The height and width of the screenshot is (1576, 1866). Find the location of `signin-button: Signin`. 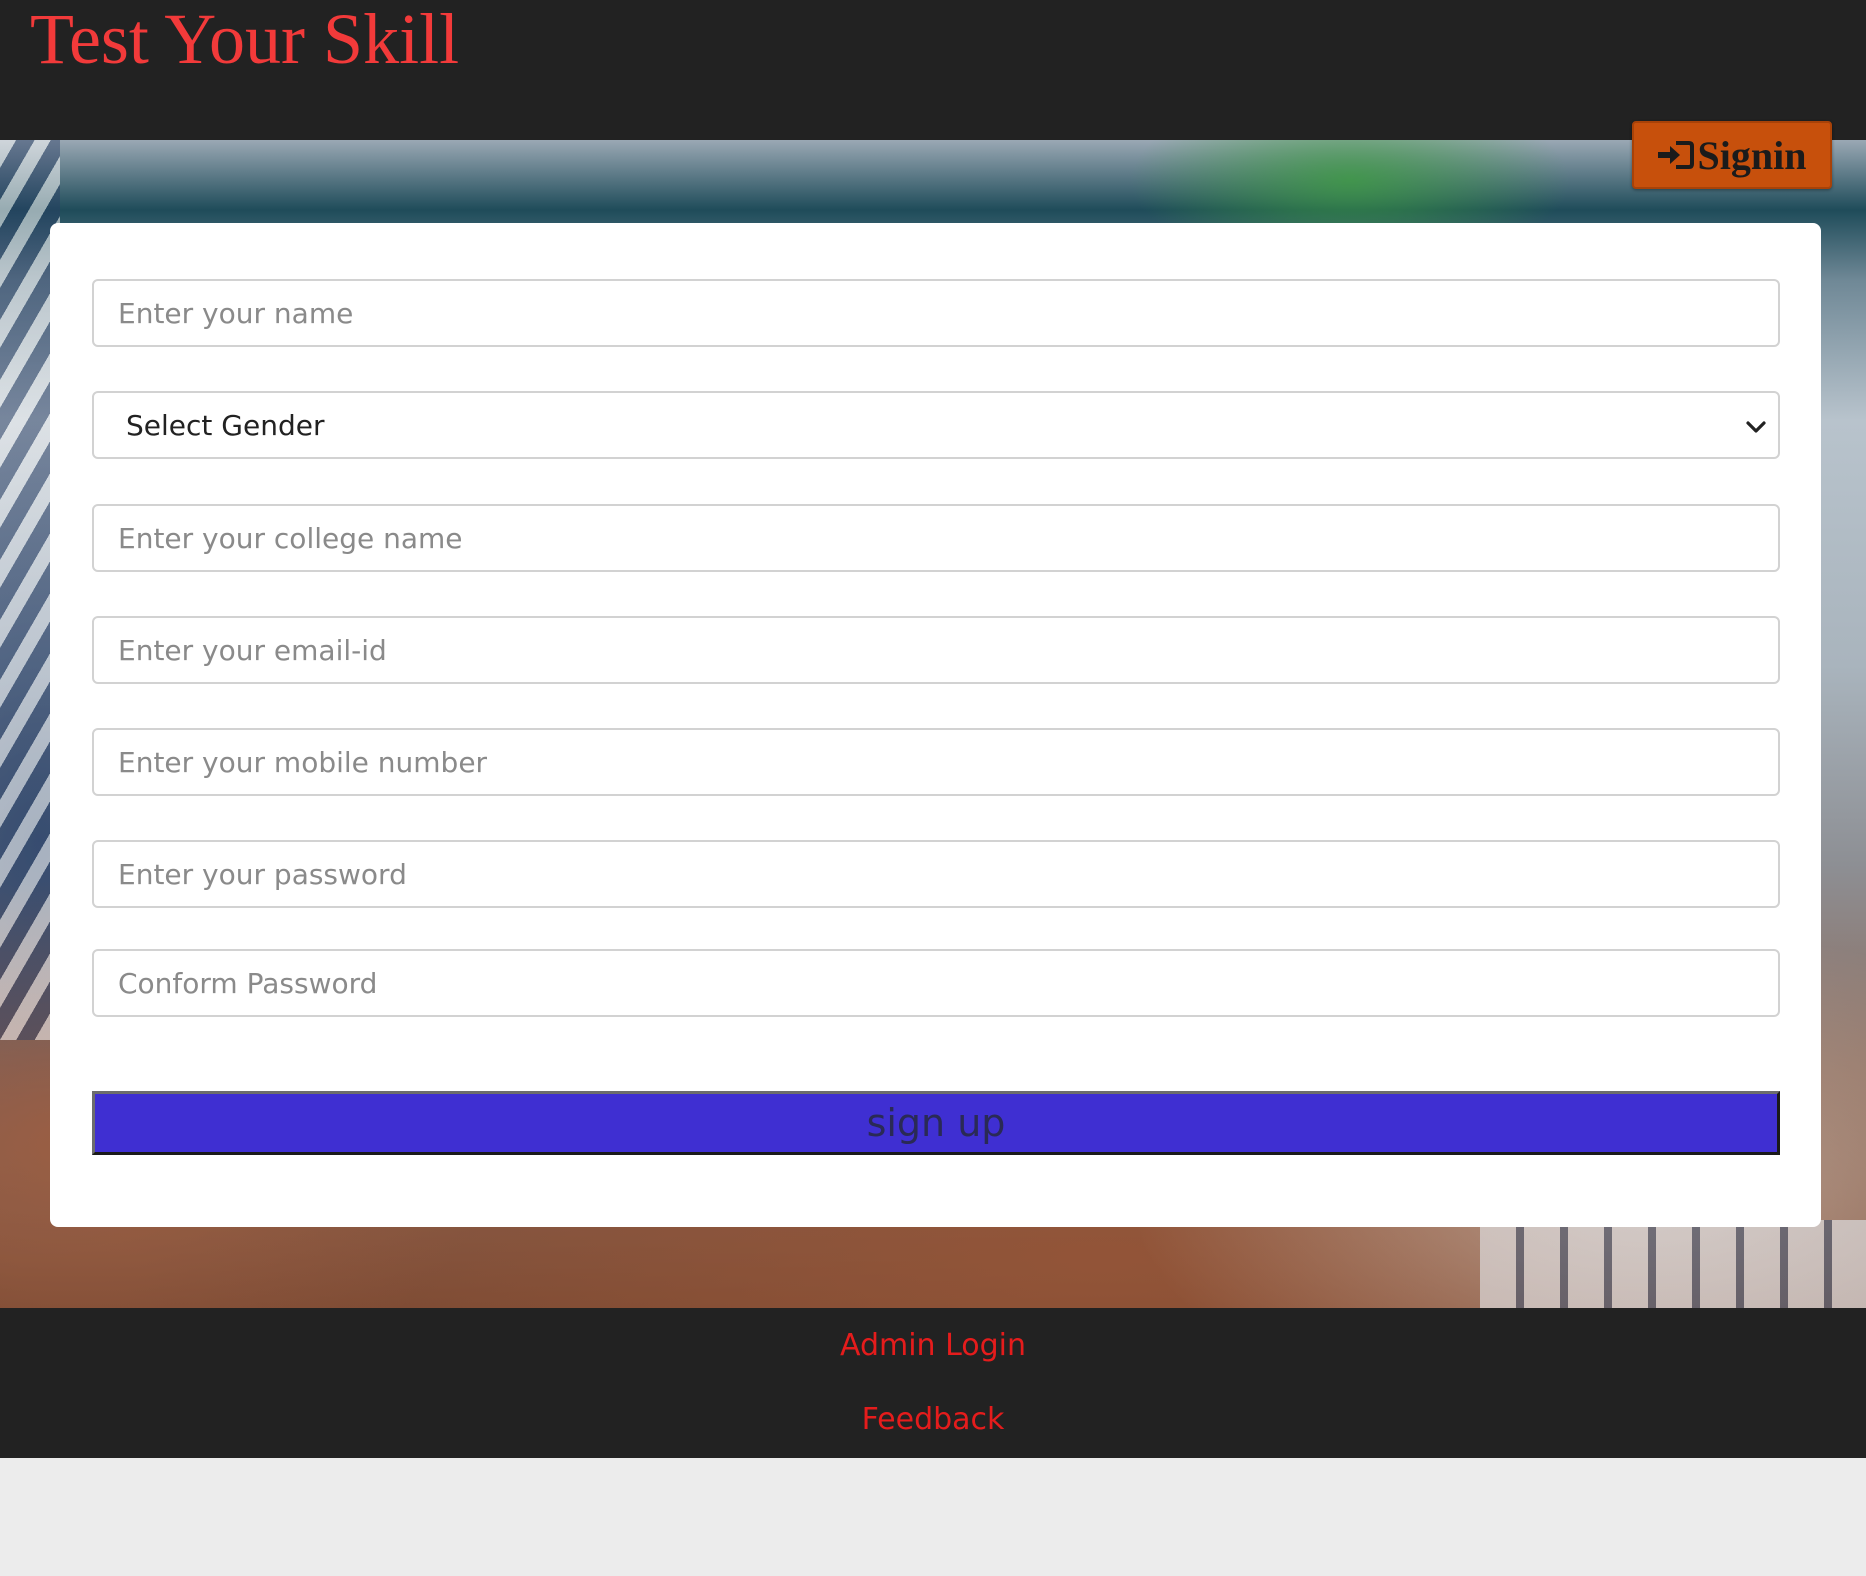

signin-button: Signin is located at coordinates (1732, 155).